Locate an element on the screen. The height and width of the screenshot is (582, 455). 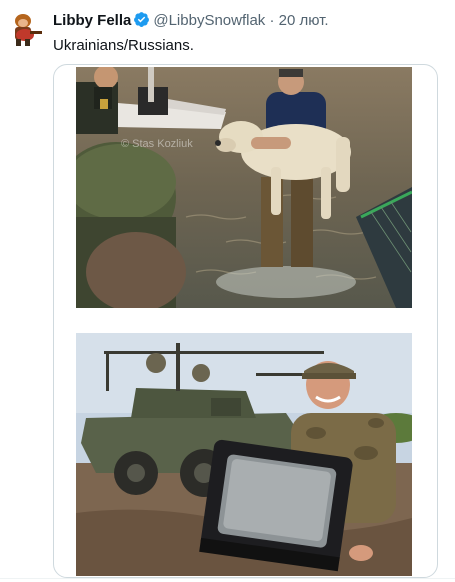
timestamp: 20 лют. is located at coordinates (304, 20).